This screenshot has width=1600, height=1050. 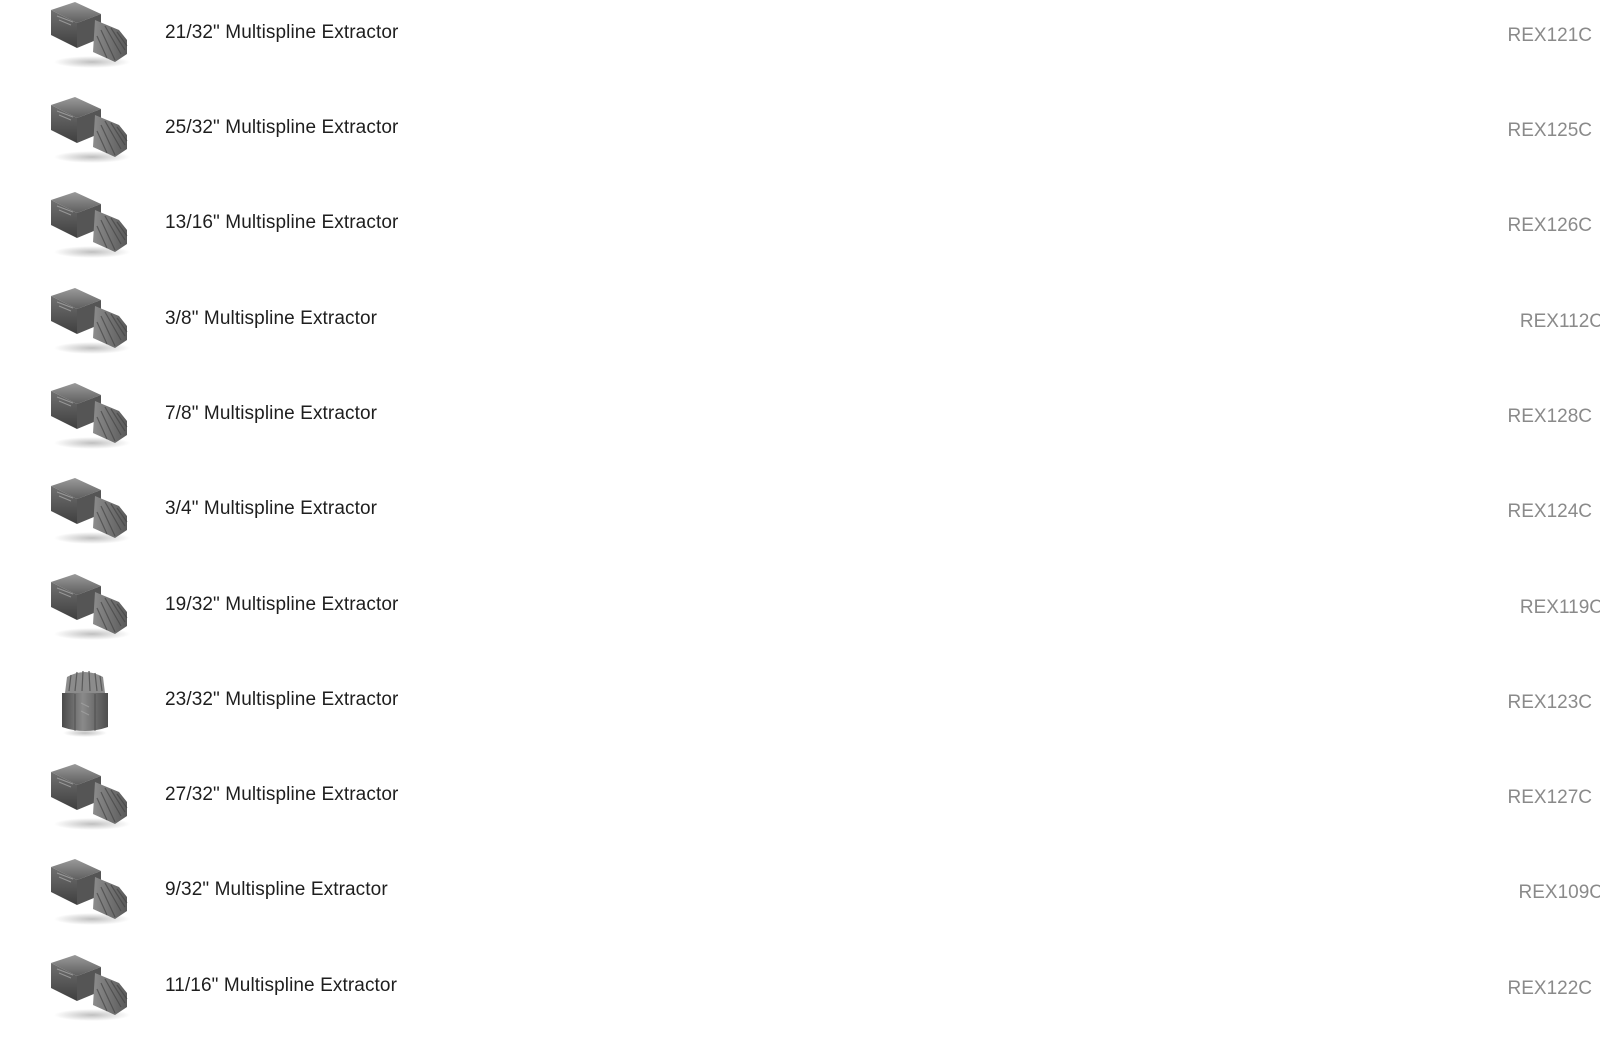 I want to click on product-name: 3/4" Multispline Extractor, so click(x=271, y=509).